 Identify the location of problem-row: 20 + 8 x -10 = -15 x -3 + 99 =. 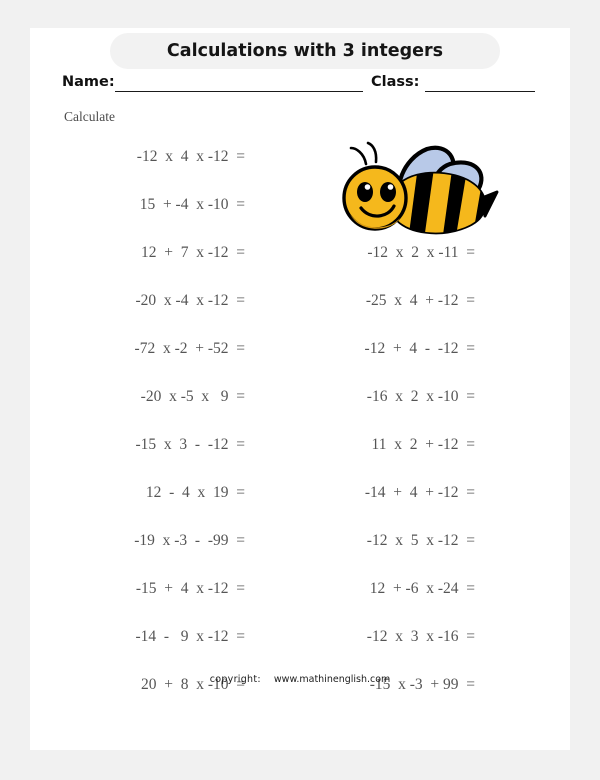
(300, 685).